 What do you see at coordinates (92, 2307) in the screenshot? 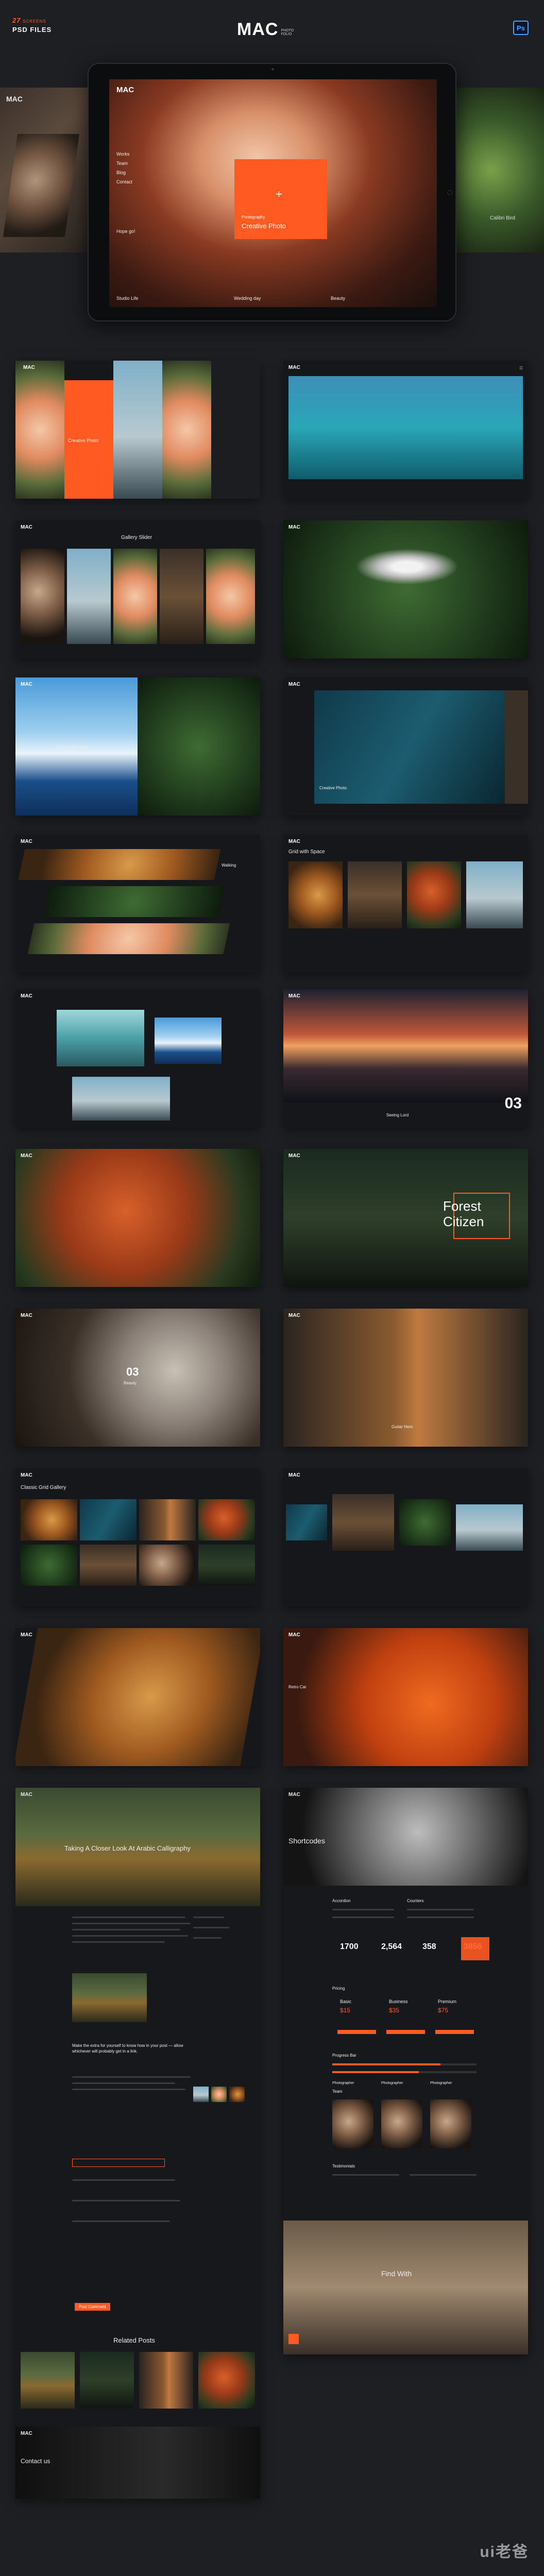
I see `post-comment-button: Post Comment` at bounding box center [92, 2307].